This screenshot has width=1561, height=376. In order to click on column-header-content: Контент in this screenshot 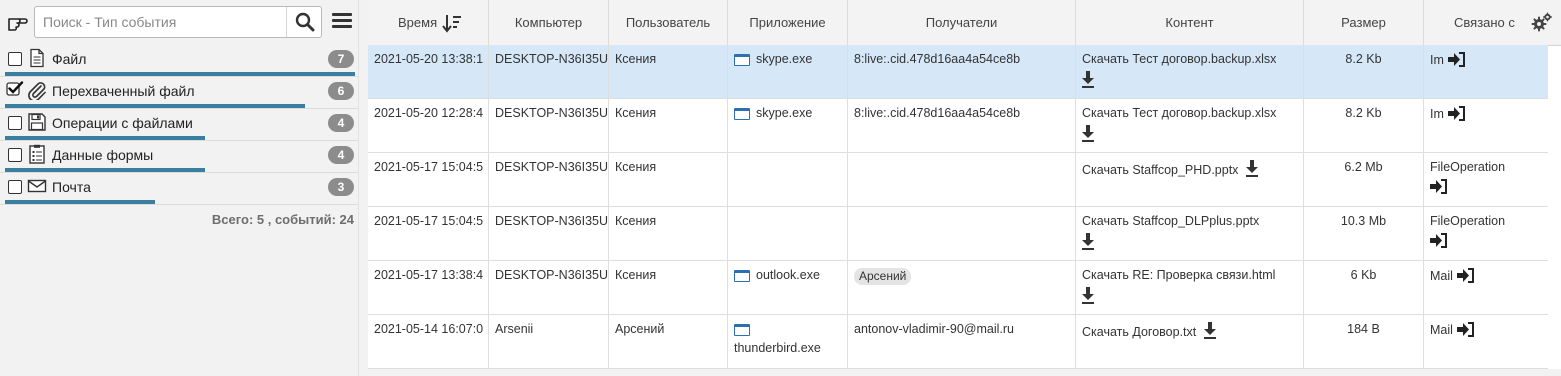, I will do `click(1190, 22)`.